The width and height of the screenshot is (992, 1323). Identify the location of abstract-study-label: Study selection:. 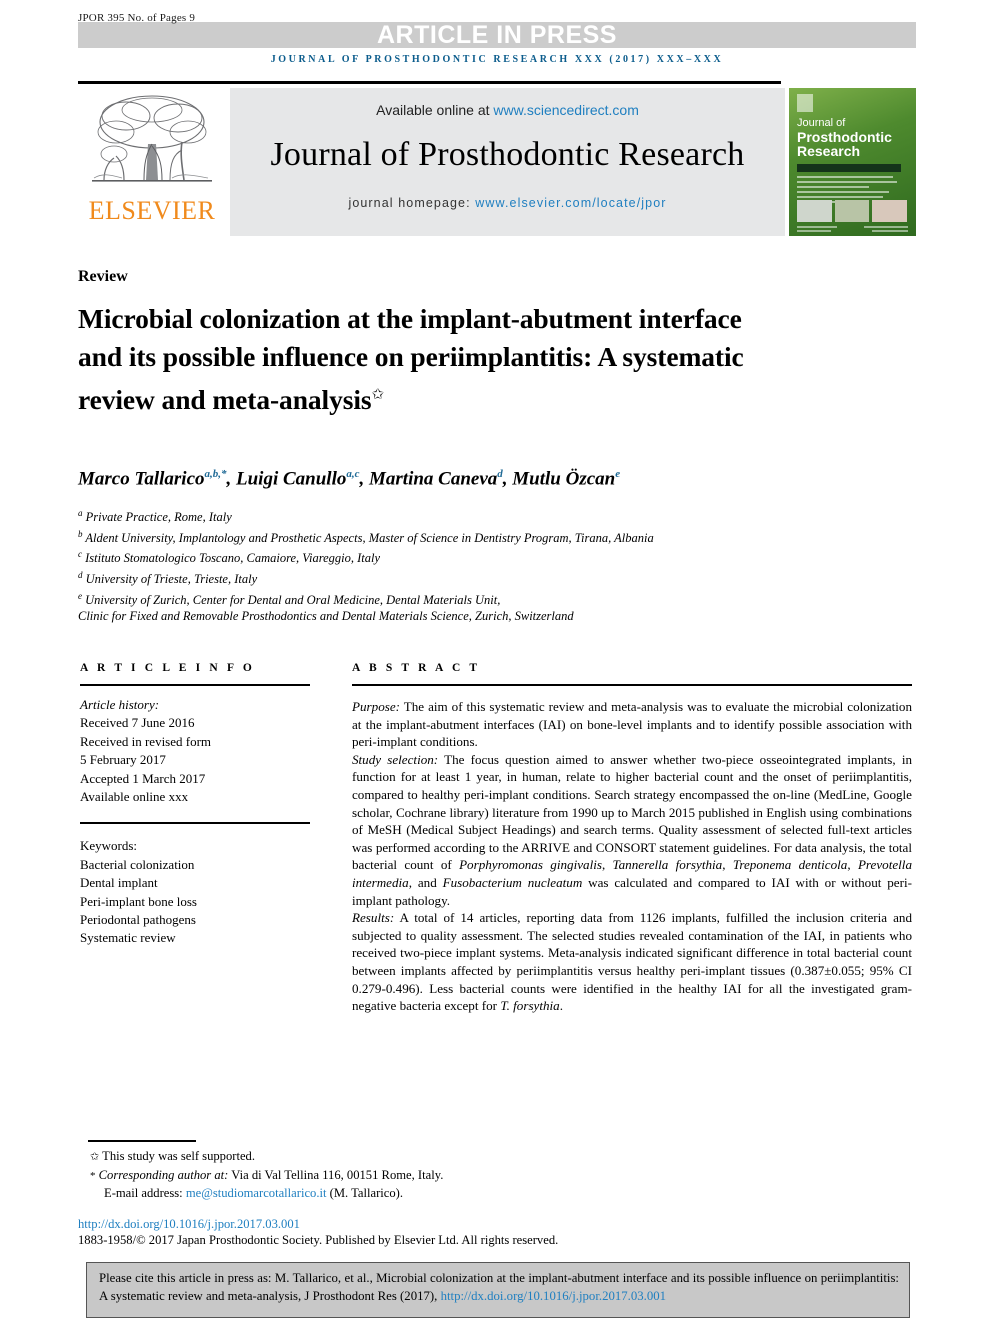
(395, 759).